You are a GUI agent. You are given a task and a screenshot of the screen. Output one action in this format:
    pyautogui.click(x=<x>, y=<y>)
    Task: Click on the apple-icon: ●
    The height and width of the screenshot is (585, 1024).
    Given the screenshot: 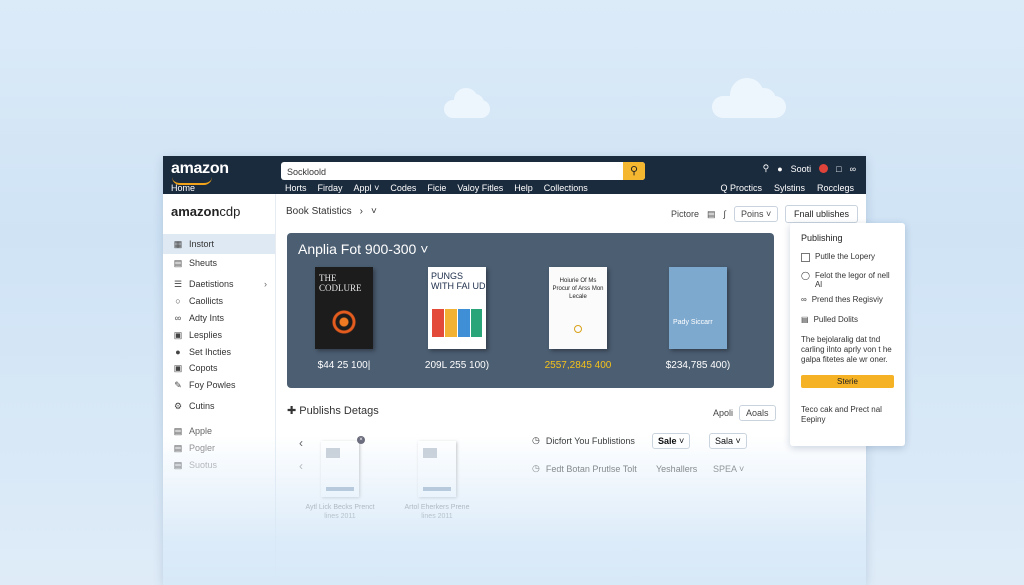 What is the action you would take?
    pyautogui.click(x=779, y=169)
    